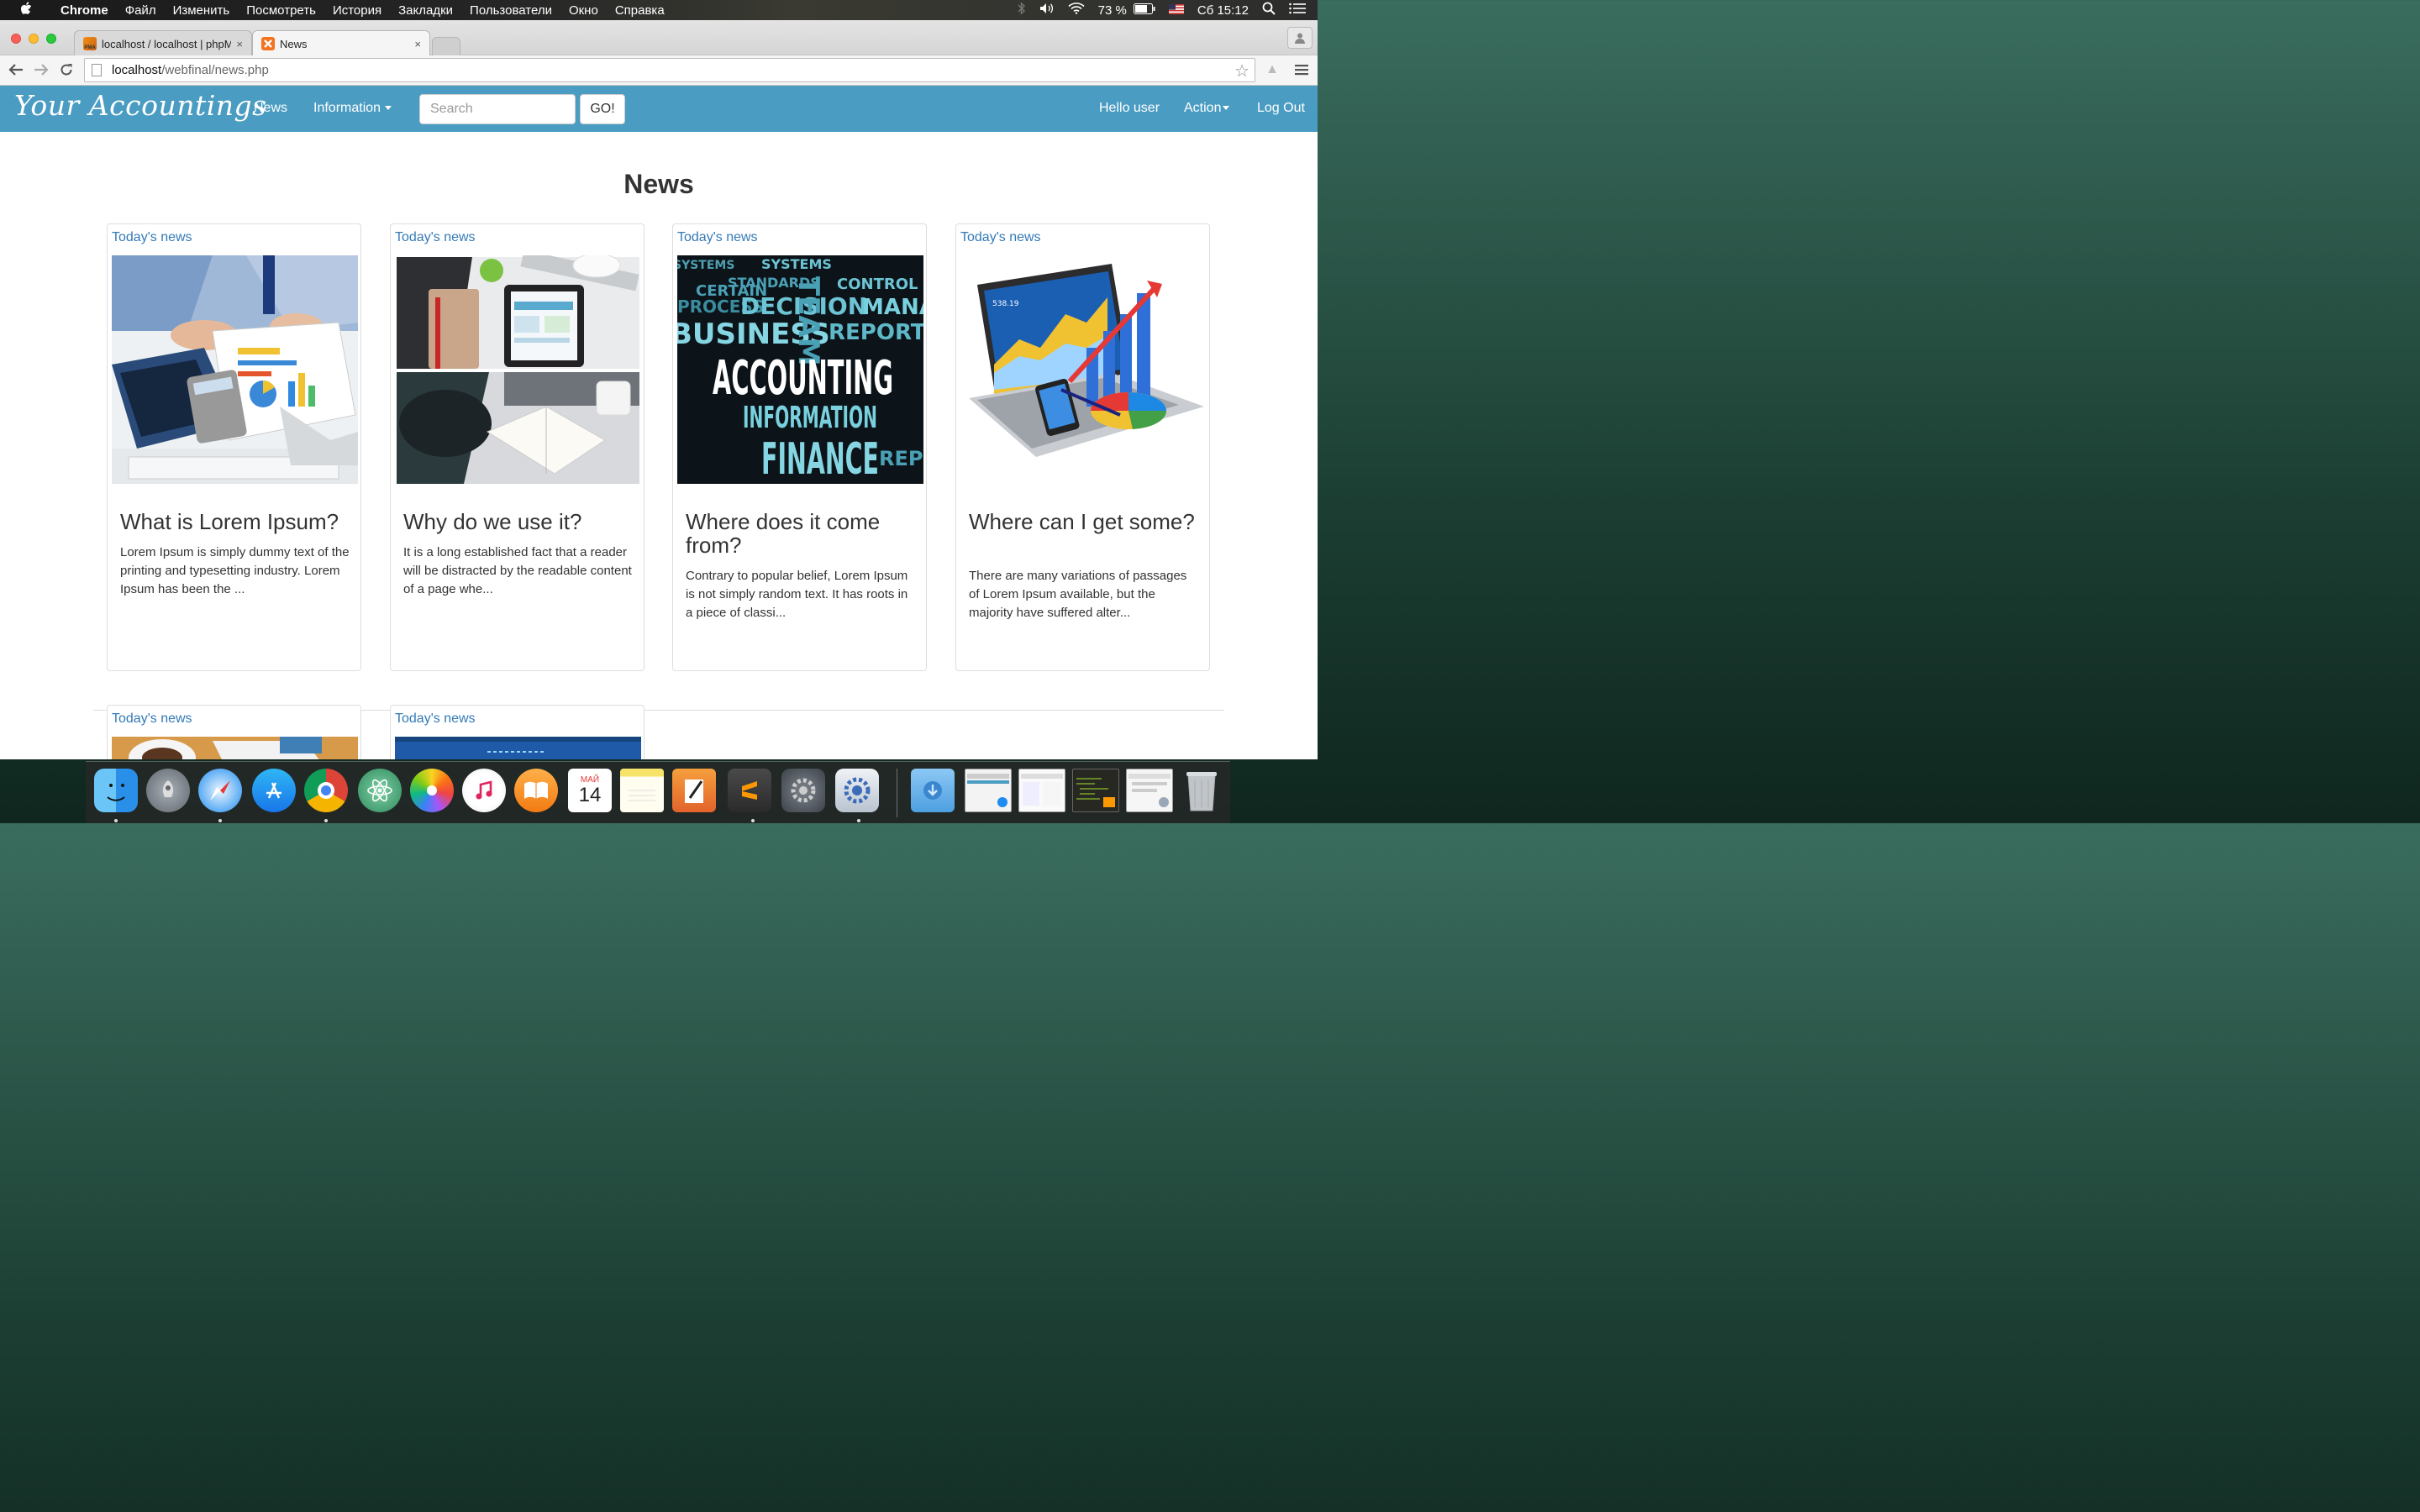 The image size is (2420, 1512). Describe the element at coordinates (1207, 108) in the screenshot. I see `nav-action-dropdown: Action` at that location.